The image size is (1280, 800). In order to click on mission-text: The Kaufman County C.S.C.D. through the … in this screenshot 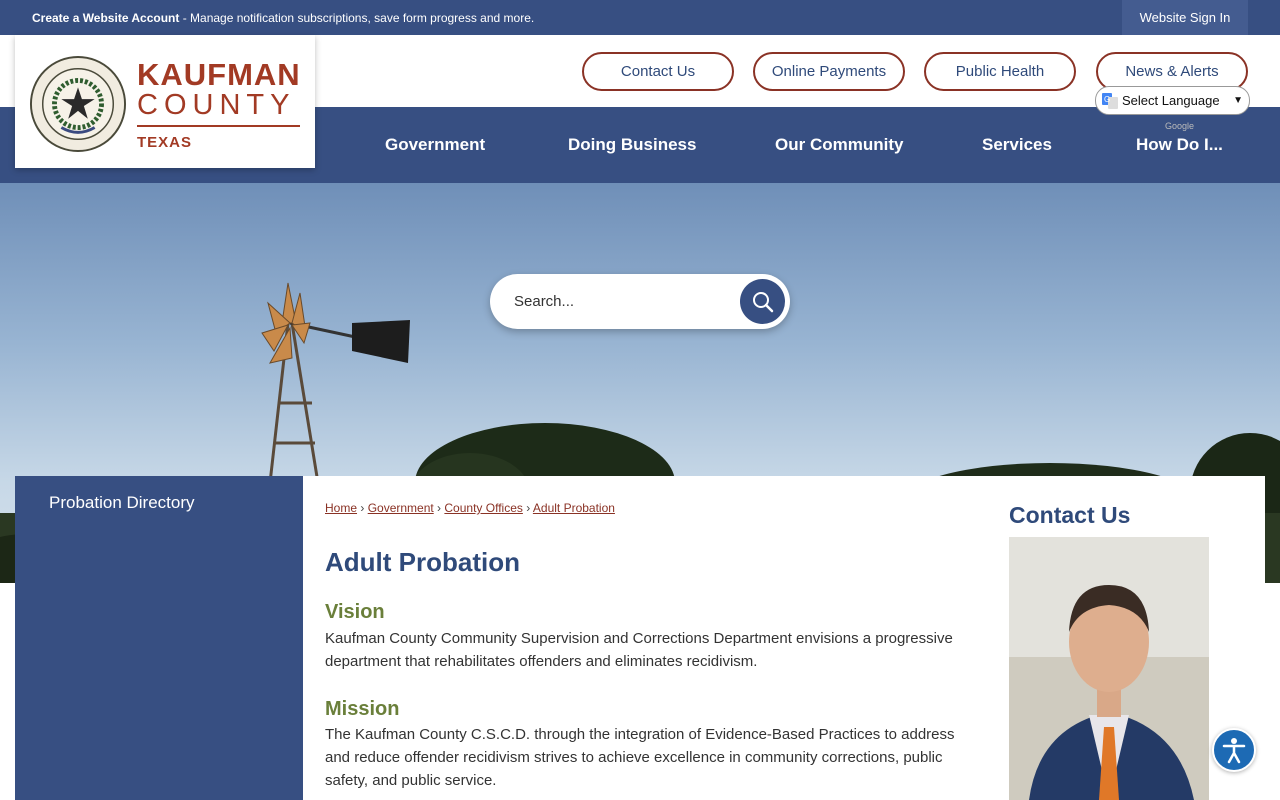, I will do `click(640, 757)`.